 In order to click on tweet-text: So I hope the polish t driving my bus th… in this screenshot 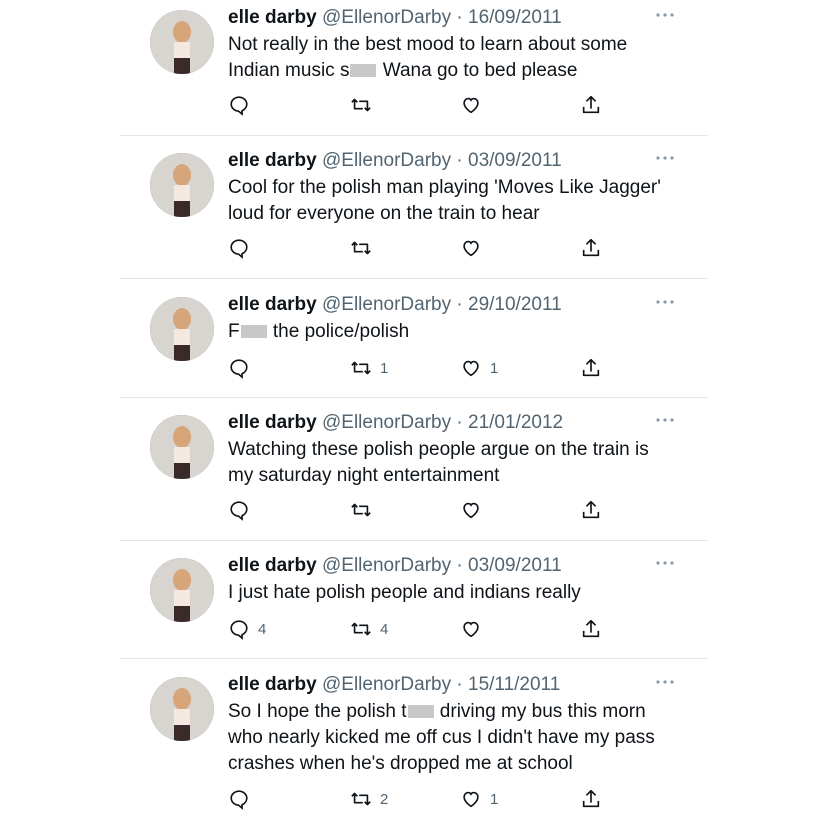, I will do `click(441, 737)`.